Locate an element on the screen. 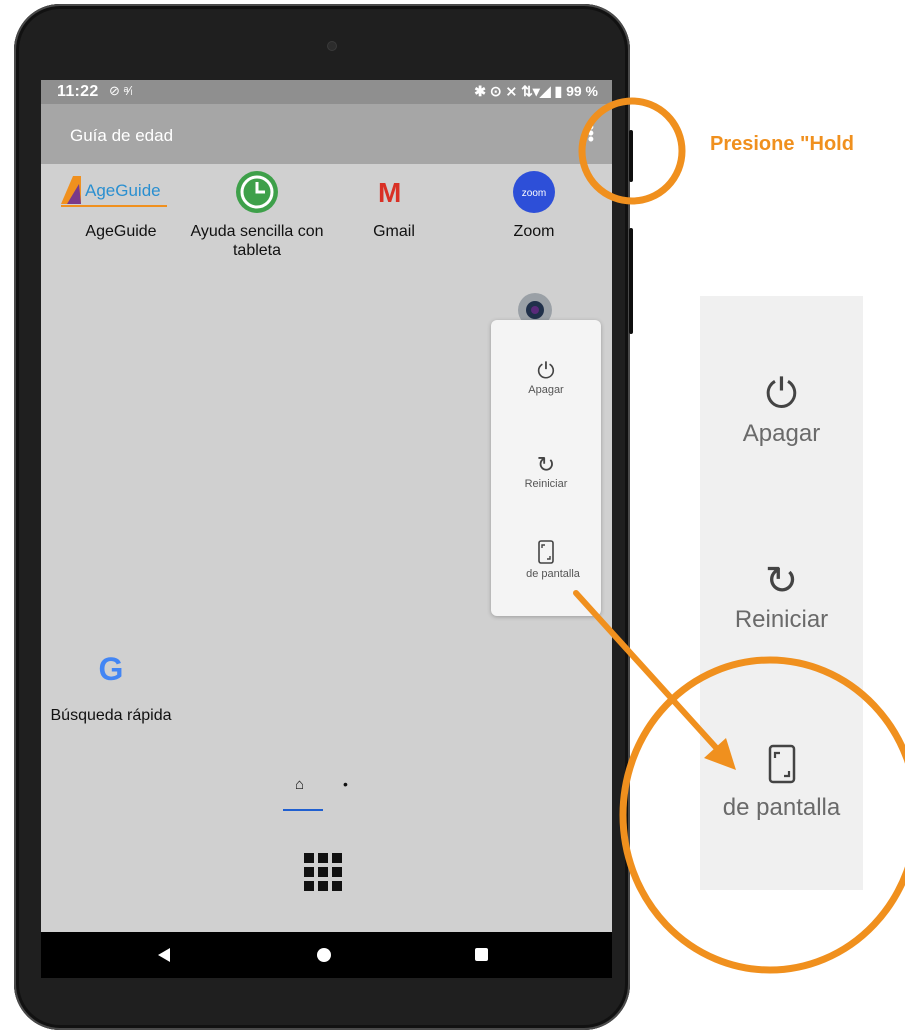  status-icons: ✱ ⊙ ⨯ ⇅▾◢ ▮ is located at coordinates (518, 91).